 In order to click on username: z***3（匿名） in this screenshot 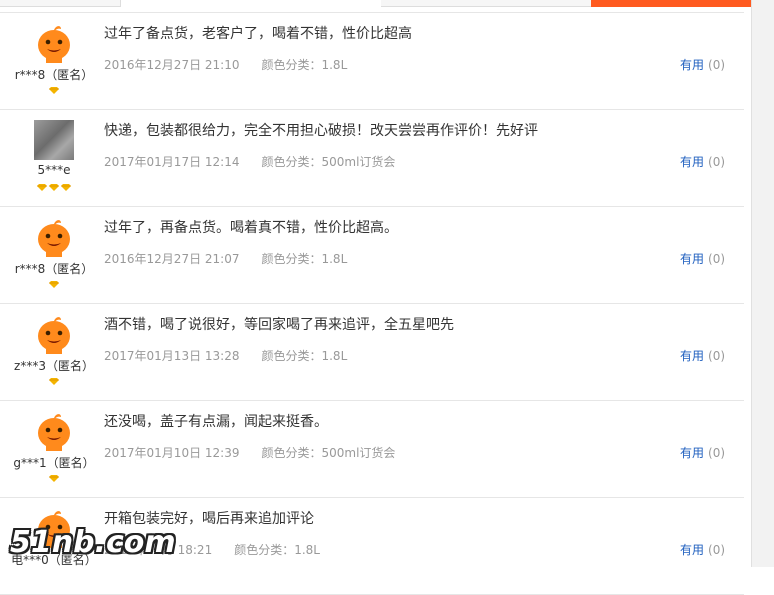, I will do `click(54, 366)`.